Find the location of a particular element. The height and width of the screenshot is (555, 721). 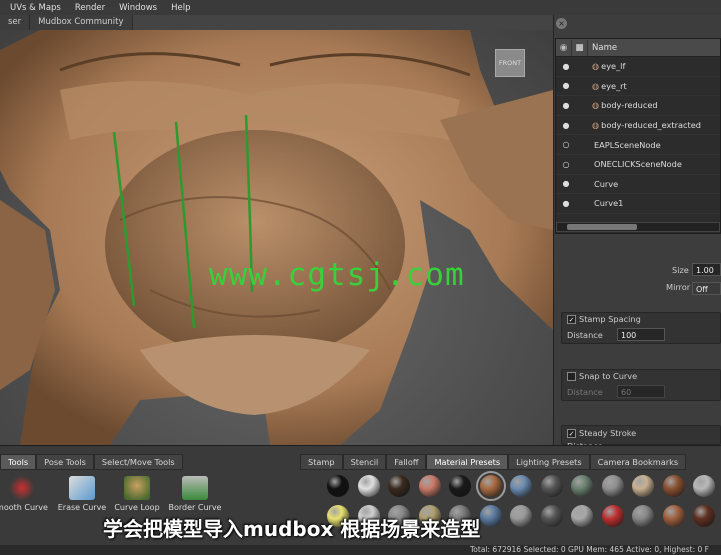

curve-loop-tool: Curve Loop is located at coordinates (137, 494).